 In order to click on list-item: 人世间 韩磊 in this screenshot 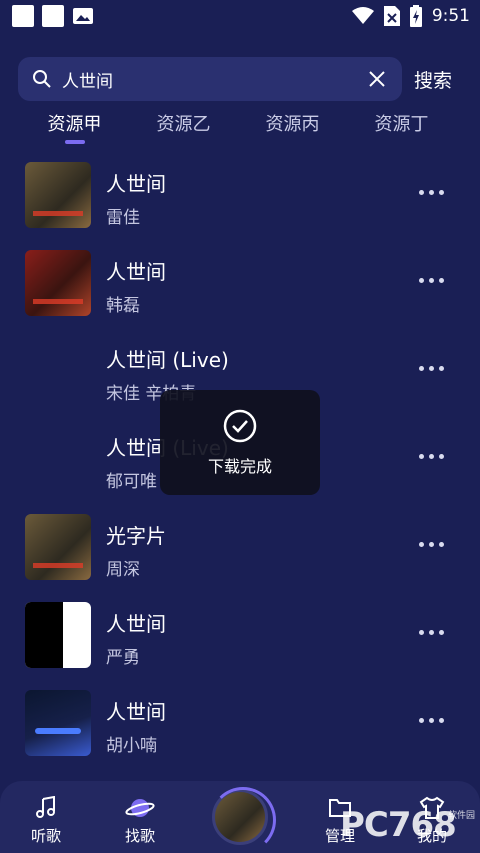, I will do `click(240, 282)`.